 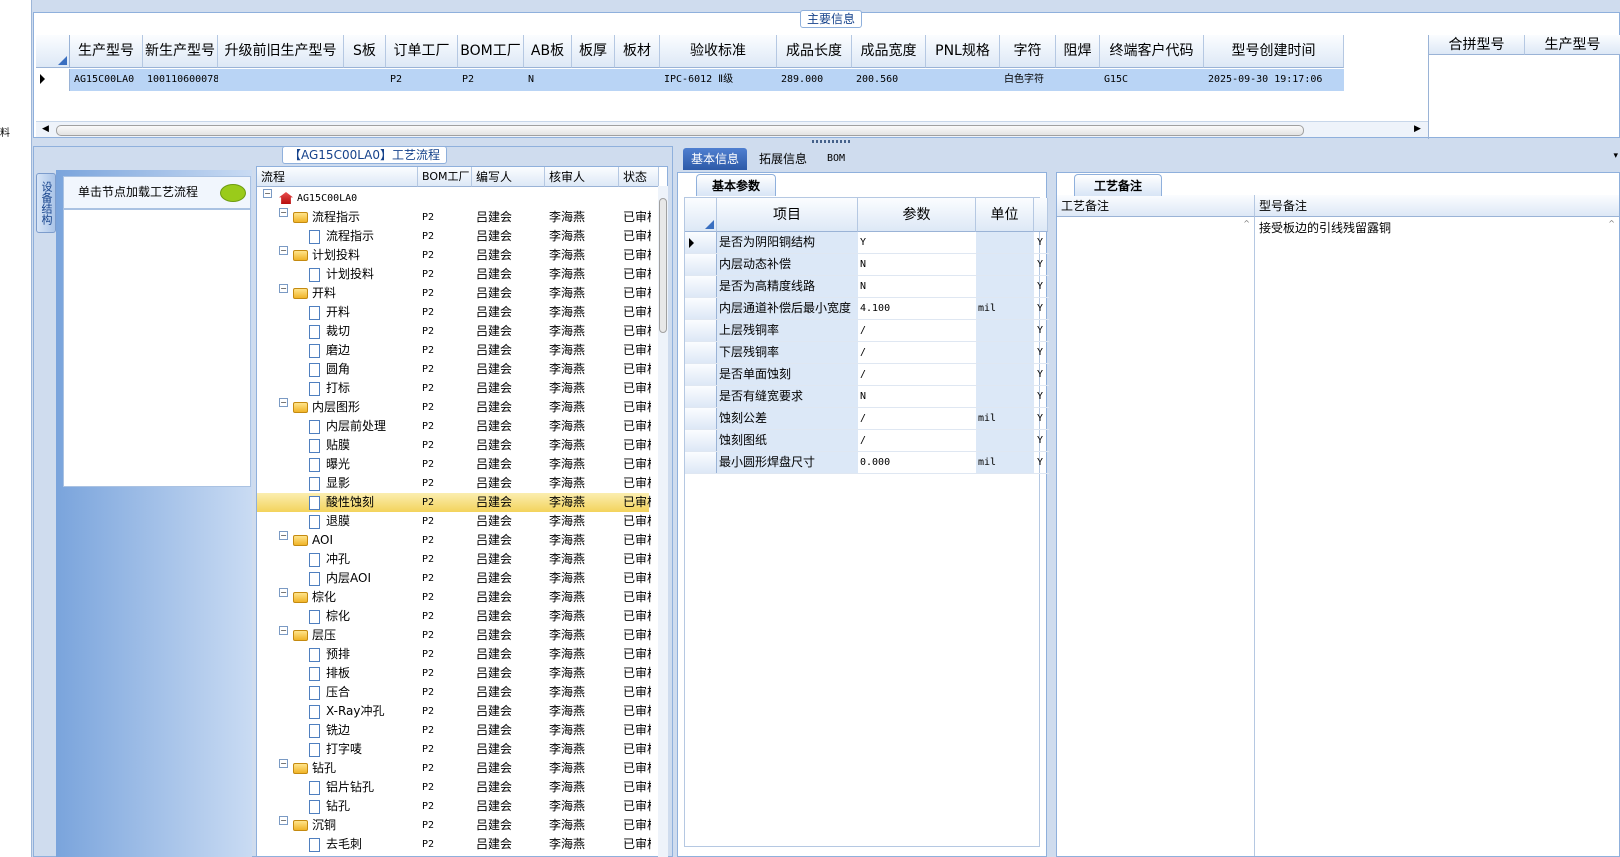 I want to click on header-col-12: PNL规格, so click(x=963, y=51).